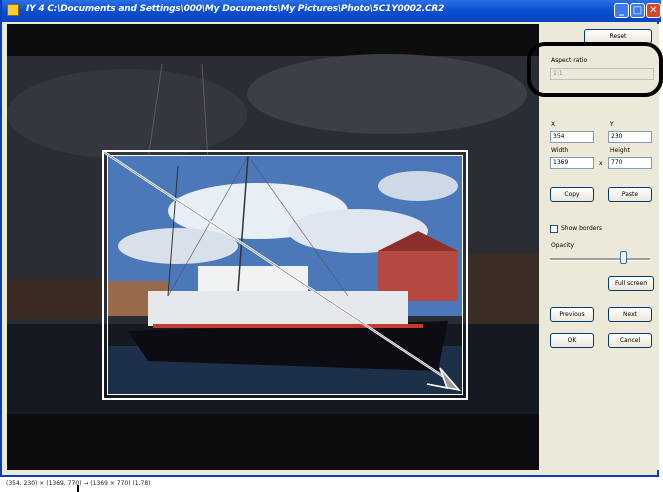 Image resolution: width=663 pixels, height=492 pixels. I want to click on opacity-slider-thumb, so click(623, 257).